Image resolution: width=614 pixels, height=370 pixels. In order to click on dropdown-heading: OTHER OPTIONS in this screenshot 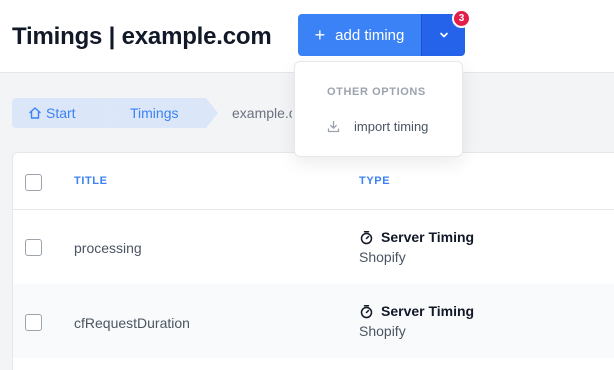, I will do `click(376, 92)`.